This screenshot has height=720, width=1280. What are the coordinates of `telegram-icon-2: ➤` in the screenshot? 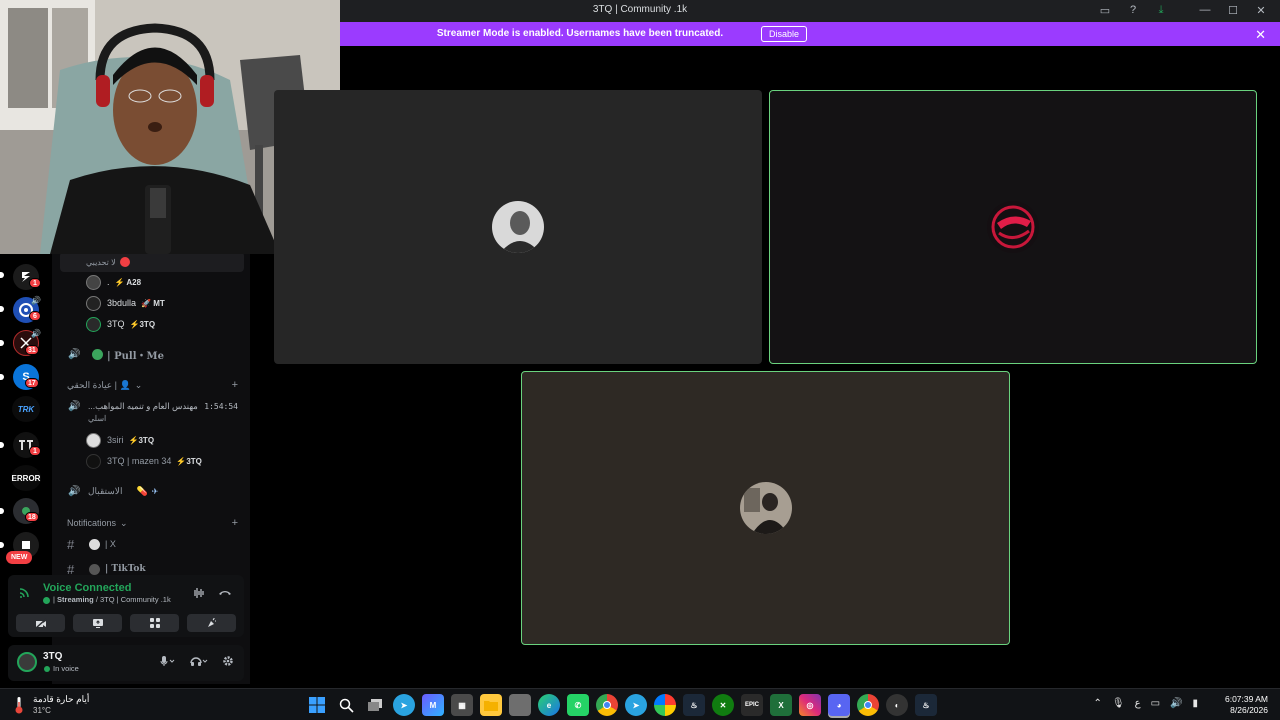 It's located at (636, 705).